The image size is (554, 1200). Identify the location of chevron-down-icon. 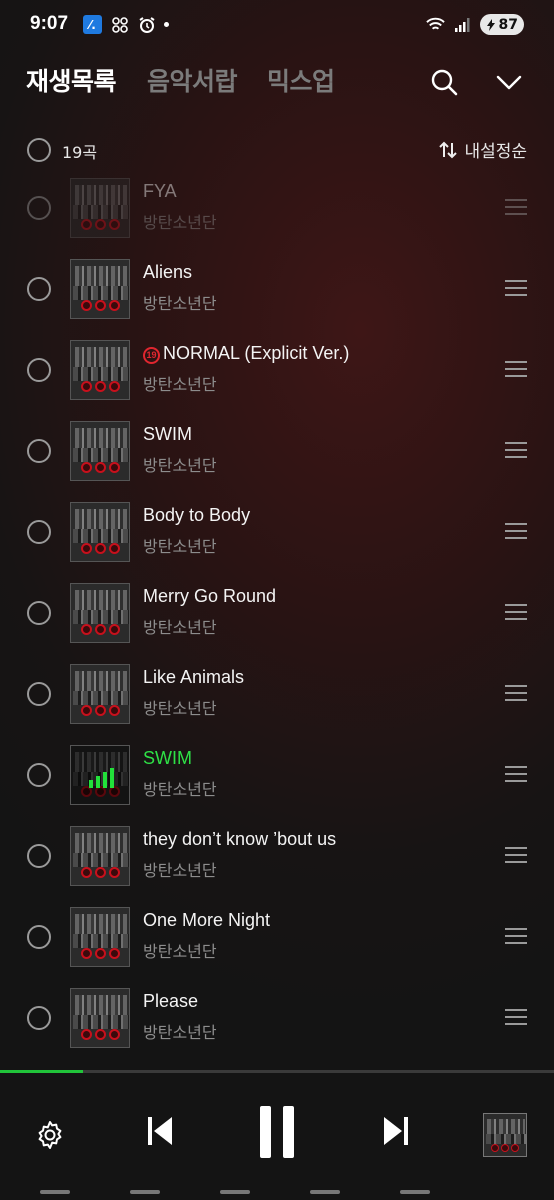
(509, 82).